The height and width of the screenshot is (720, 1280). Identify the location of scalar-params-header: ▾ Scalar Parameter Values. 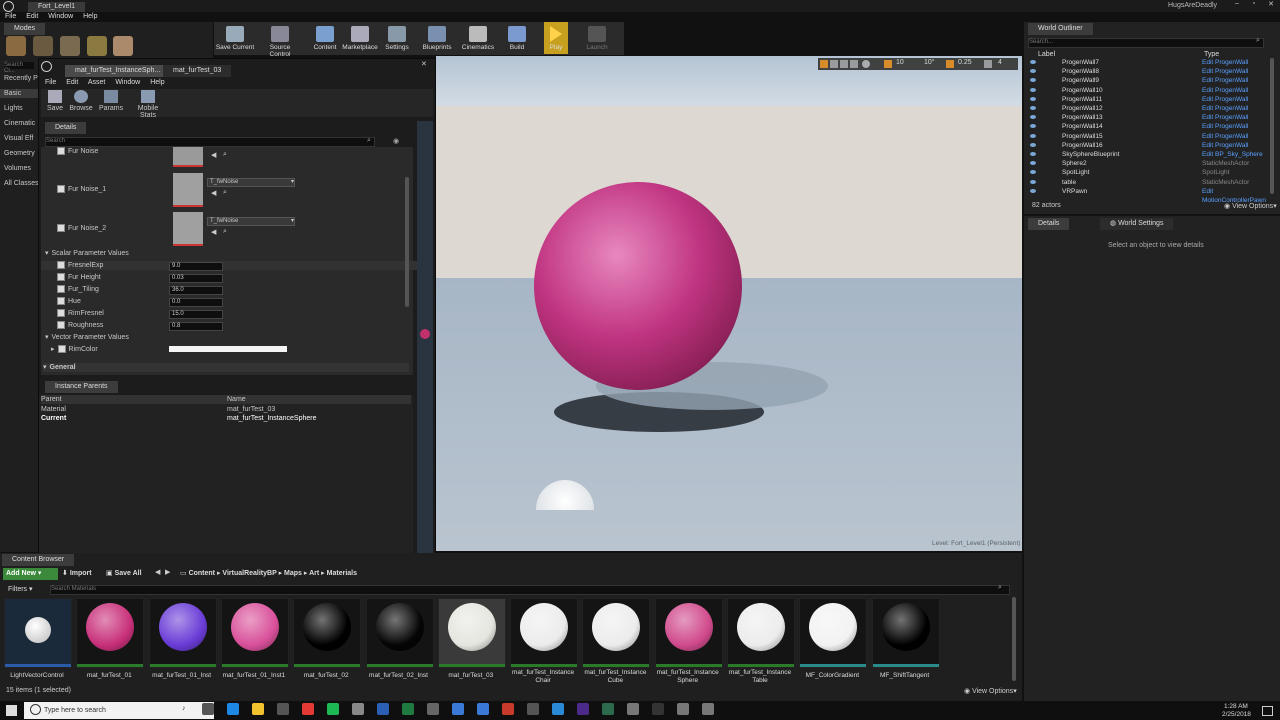
(87, 253).